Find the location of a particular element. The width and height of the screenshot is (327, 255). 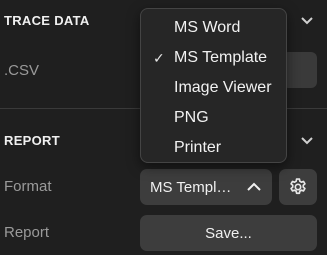

gear-icon is located at coordinates (298, 186).